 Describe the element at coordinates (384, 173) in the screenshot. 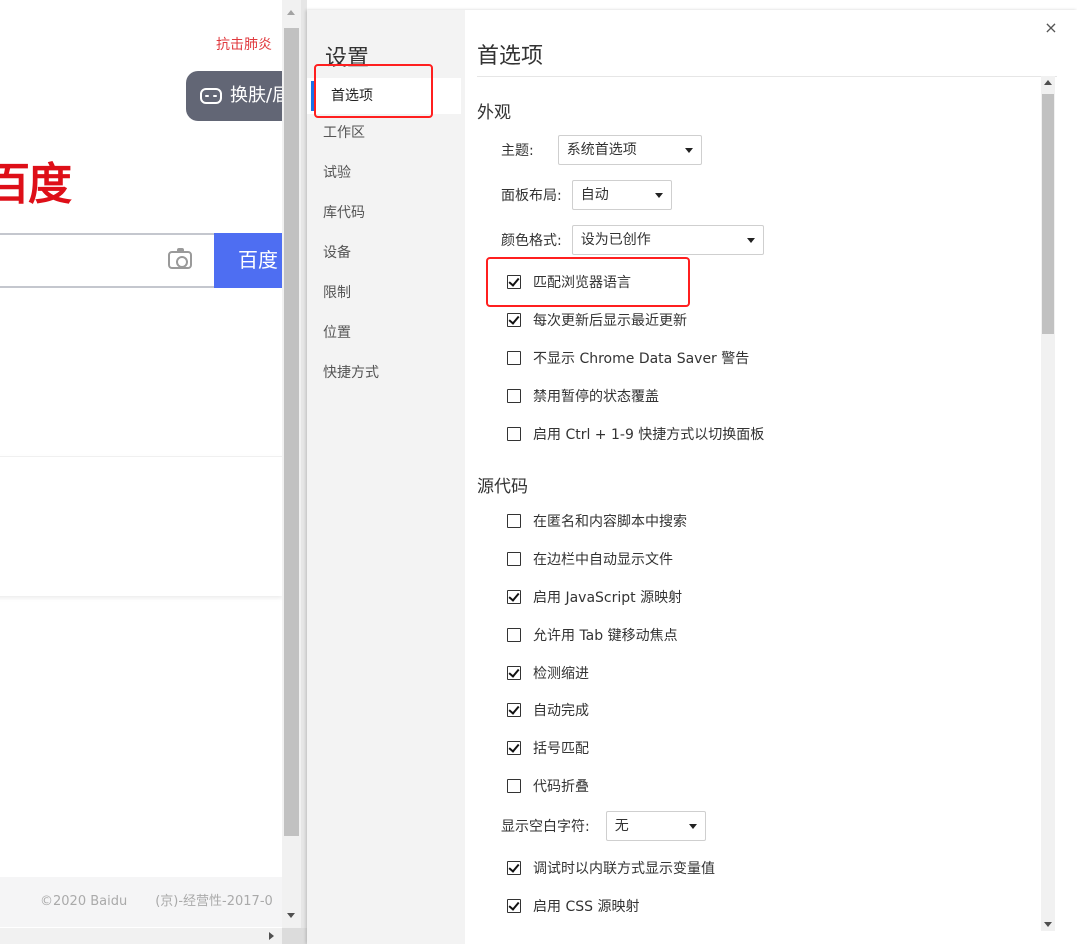

I see `sidebar-item-experiments: 试验` at that location.